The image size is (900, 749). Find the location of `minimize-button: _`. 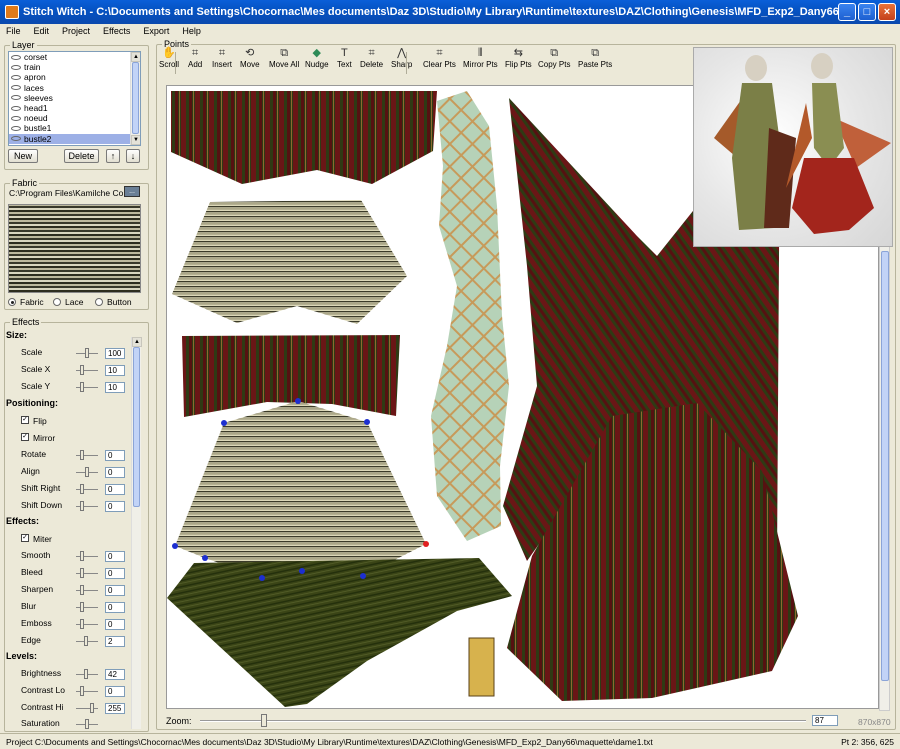

minimize-button: _ is located at coordinates (847, 12).